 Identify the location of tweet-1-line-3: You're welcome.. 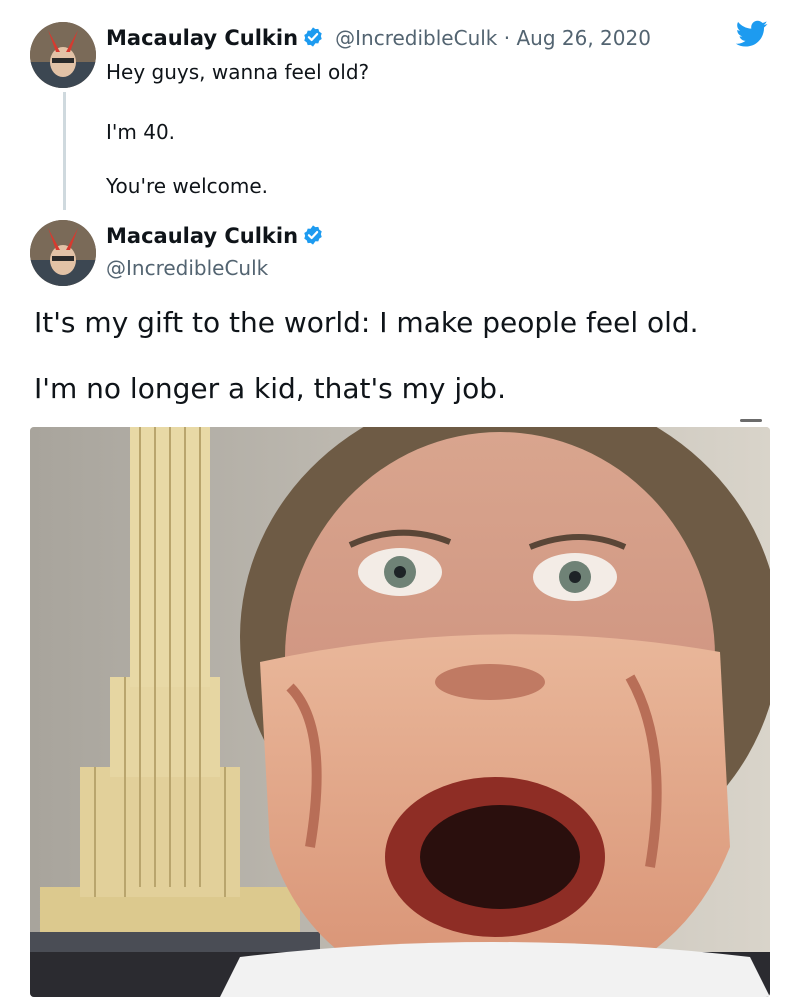
(187, 186).